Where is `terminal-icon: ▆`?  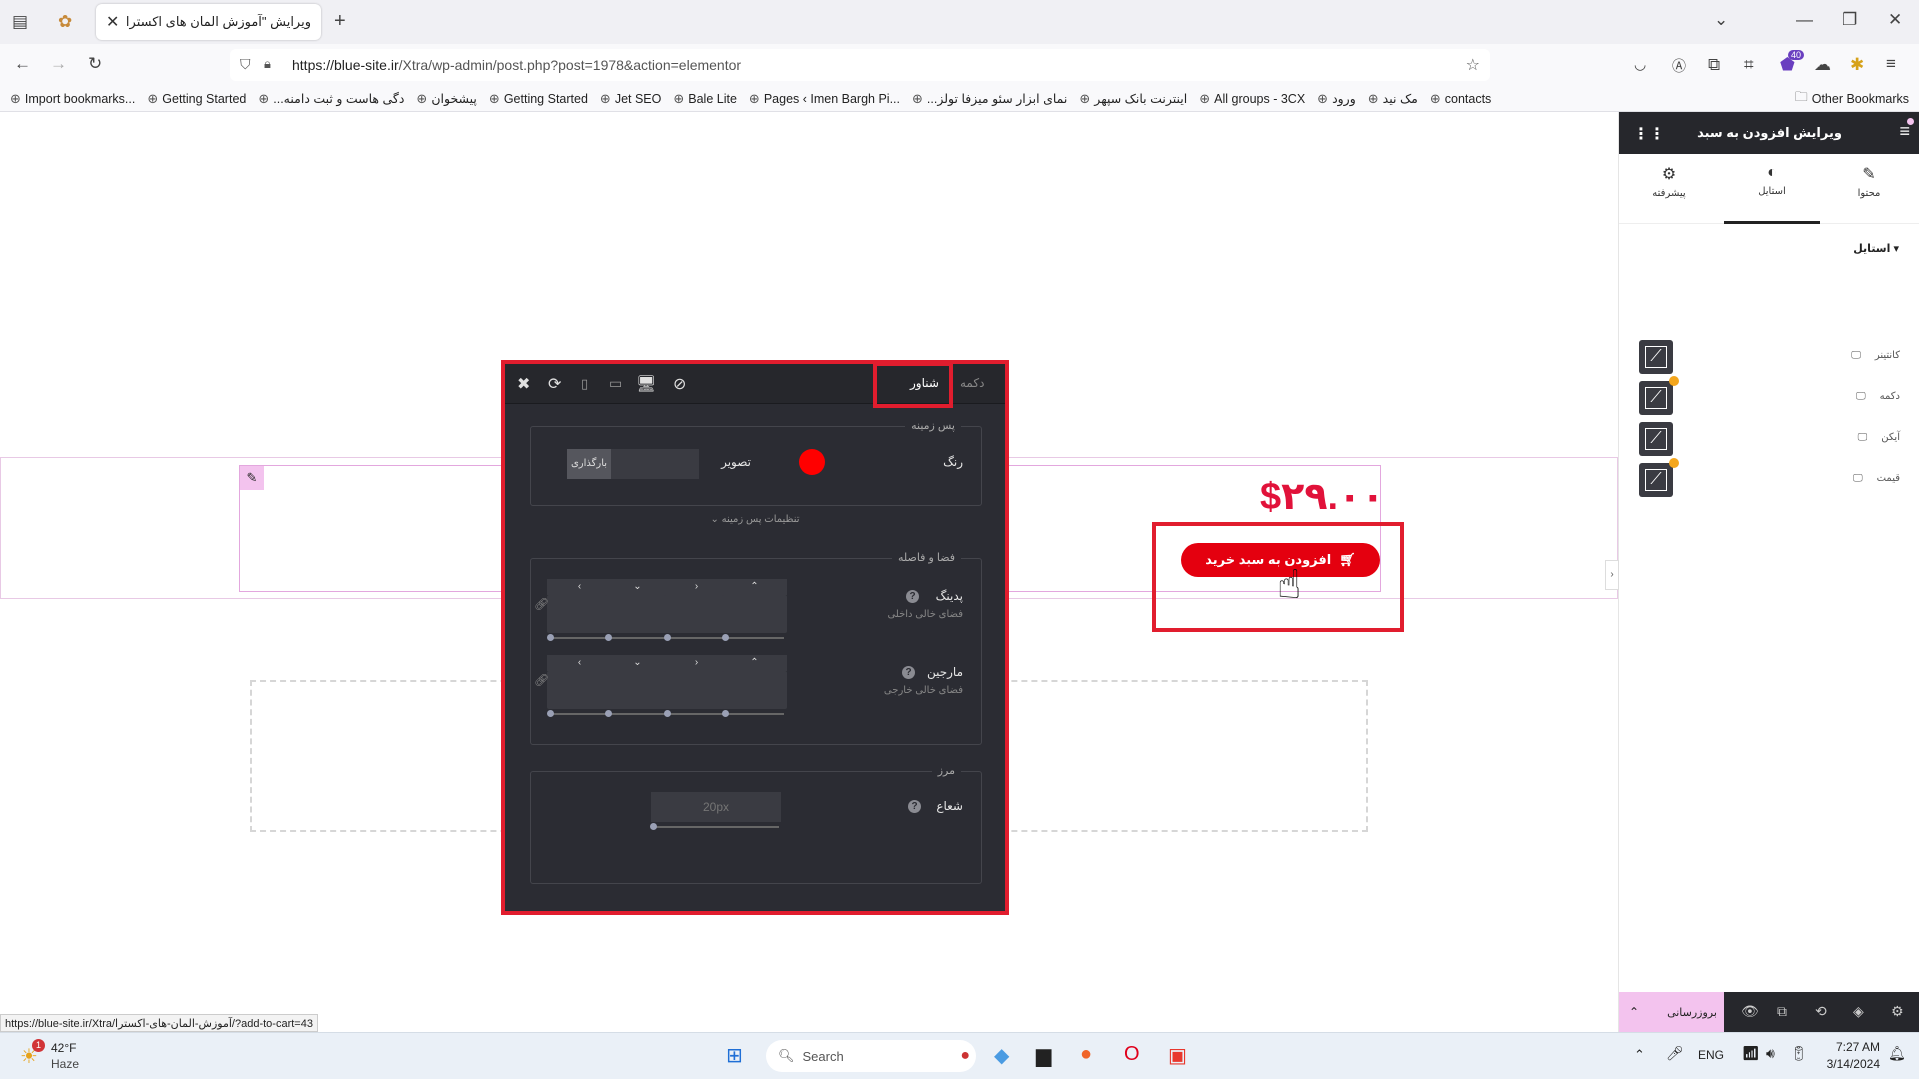
terminal-icon: ▆ is located at coordinates (1043, 1055).